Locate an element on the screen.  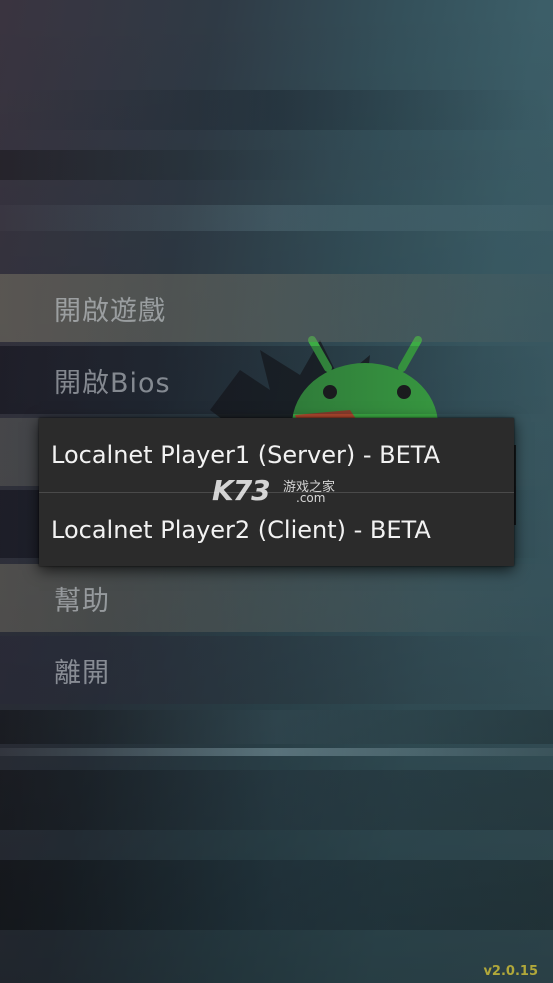
menu-item-label: 離開 is located at coordinates (82, 673).